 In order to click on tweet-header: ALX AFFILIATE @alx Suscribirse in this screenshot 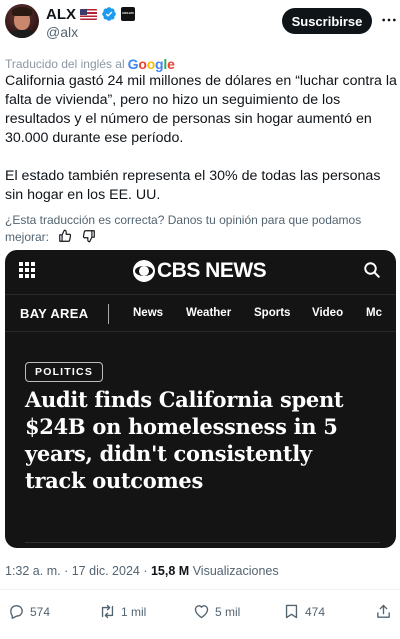, I will do `click(200, 24)`.